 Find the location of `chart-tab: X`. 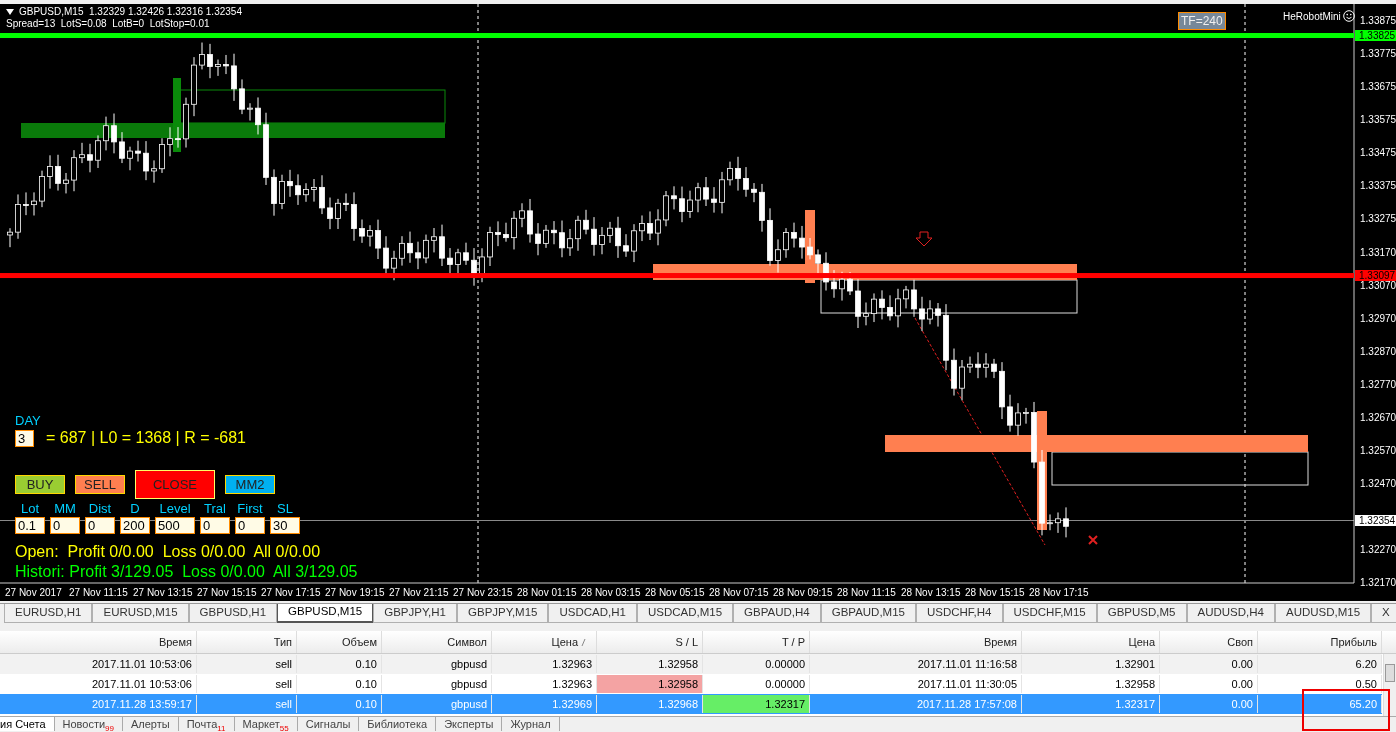

chart-tab: X is located at coordinates (1383, 614).